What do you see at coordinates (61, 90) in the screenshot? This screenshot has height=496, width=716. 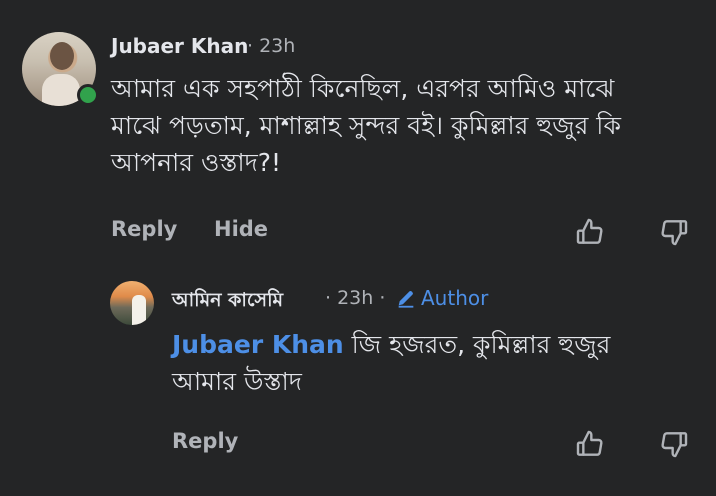 I see `avatar-body` at bounding box center [61, 90].